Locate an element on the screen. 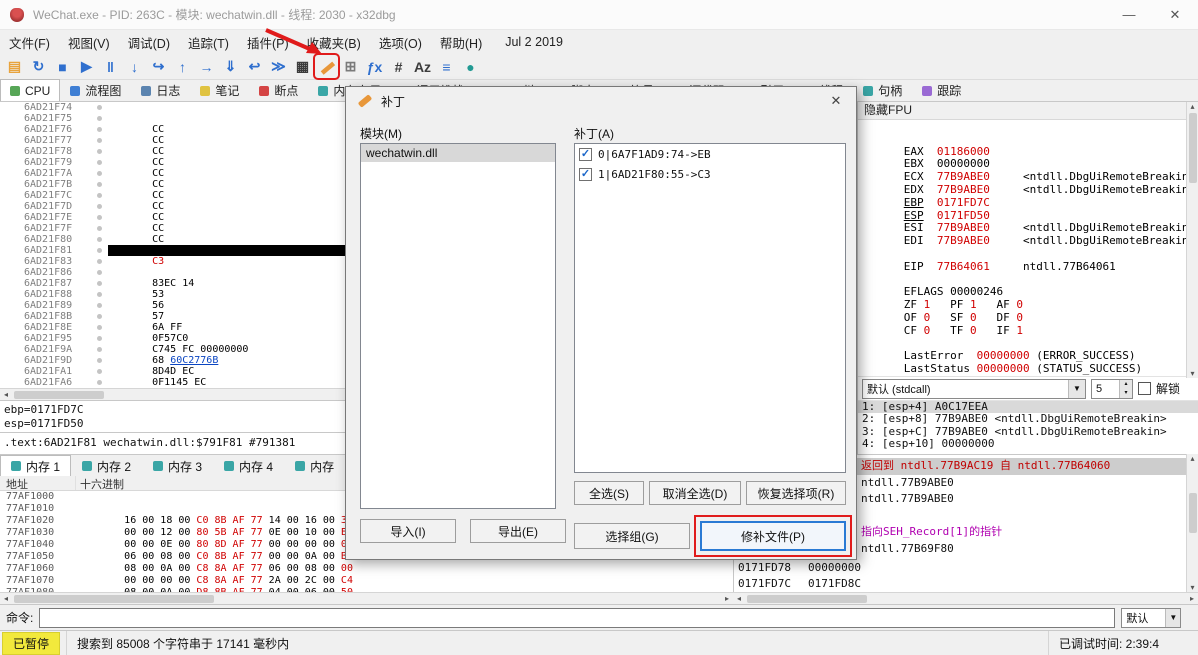 This screenshot has width=1198, height=655. menu-trace: 追踪(T) is located at coordinates (208, 42).